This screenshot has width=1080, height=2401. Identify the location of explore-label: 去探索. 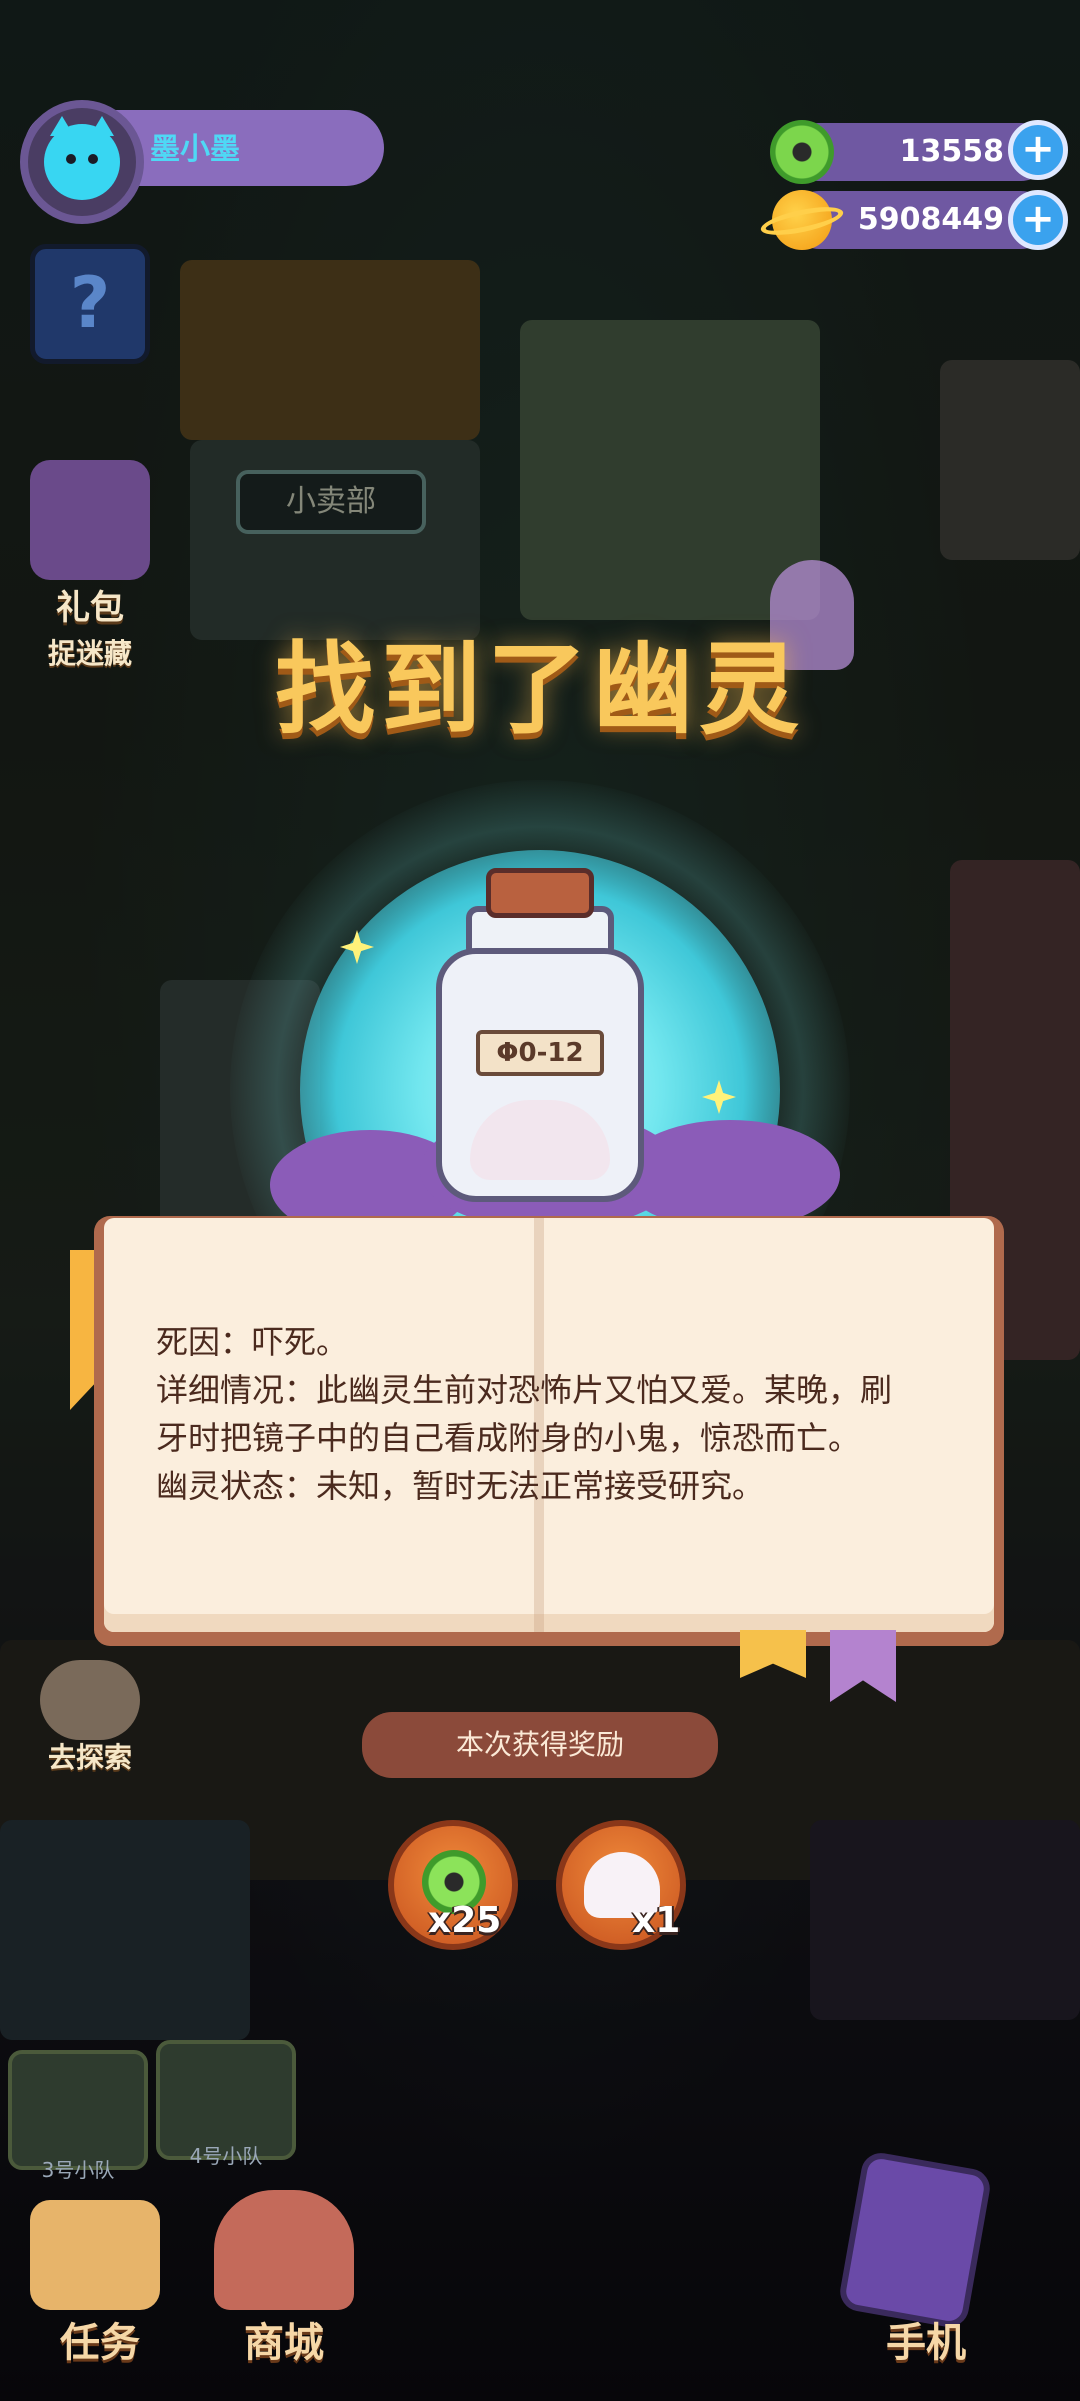
(90, 1756).